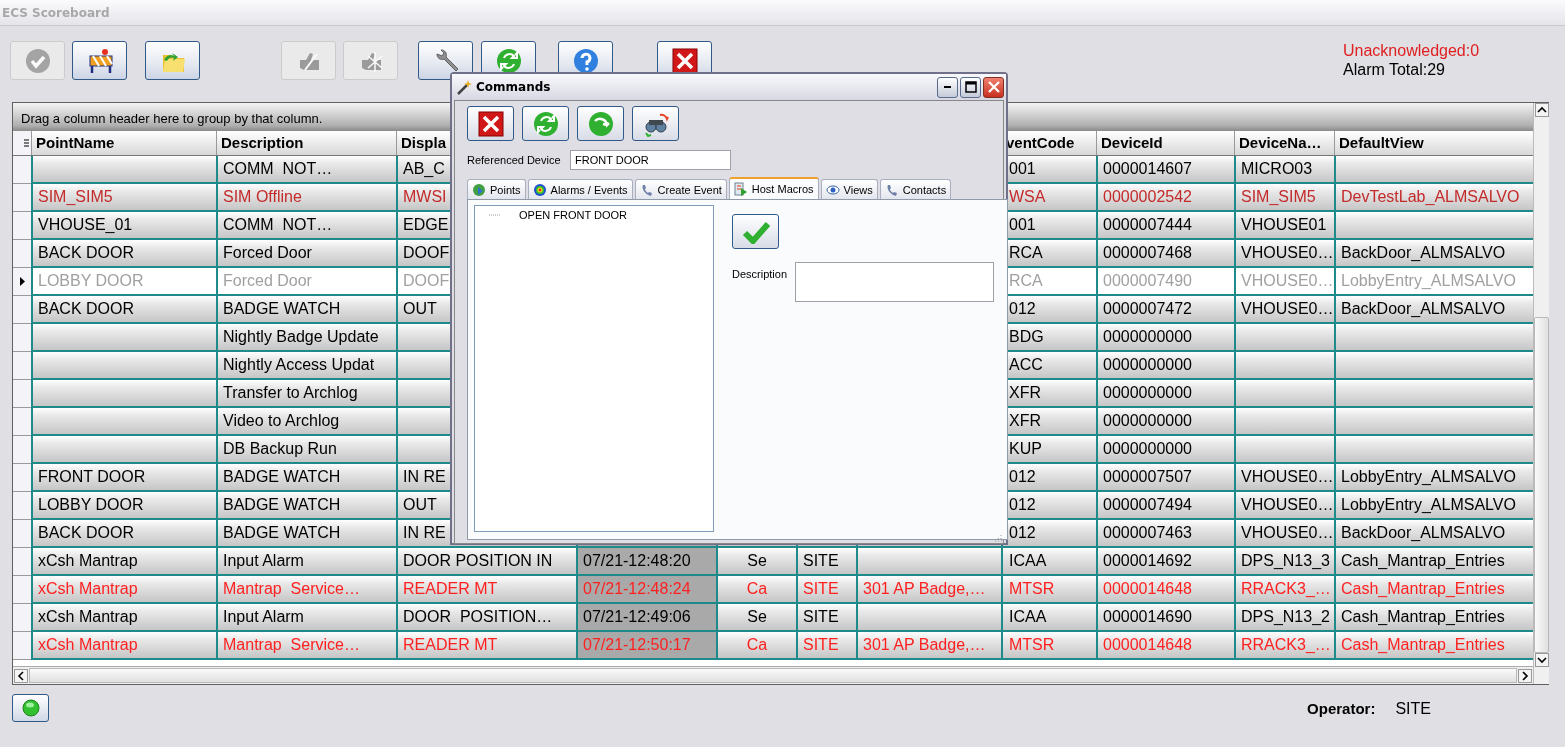  Describe the element at coordinates (306, 449) in the screenshot. I see `table-cell: DB Backup Run` at that location.